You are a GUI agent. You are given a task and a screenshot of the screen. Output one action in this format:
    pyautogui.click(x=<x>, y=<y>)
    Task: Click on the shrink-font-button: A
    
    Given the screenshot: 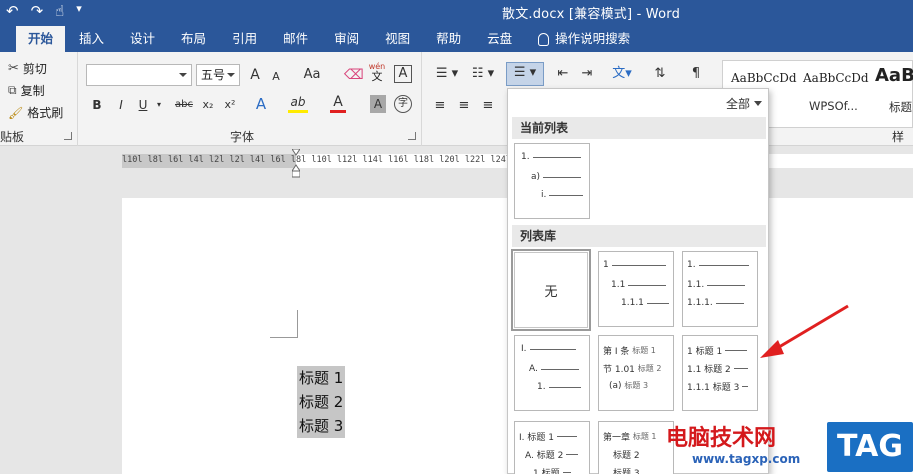 What is the action you would take?
    pyautogui.click(x=276, y=77)
    